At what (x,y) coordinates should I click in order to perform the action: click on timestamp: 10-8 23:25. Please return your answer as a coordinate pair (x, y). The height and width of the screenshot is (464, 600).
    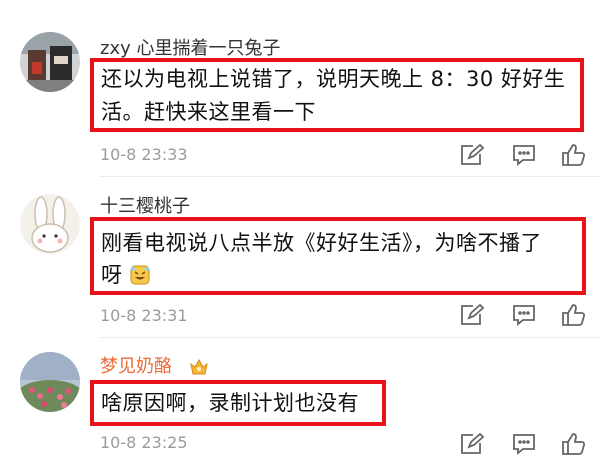
    Looking at the image, I should click on (144, 442).